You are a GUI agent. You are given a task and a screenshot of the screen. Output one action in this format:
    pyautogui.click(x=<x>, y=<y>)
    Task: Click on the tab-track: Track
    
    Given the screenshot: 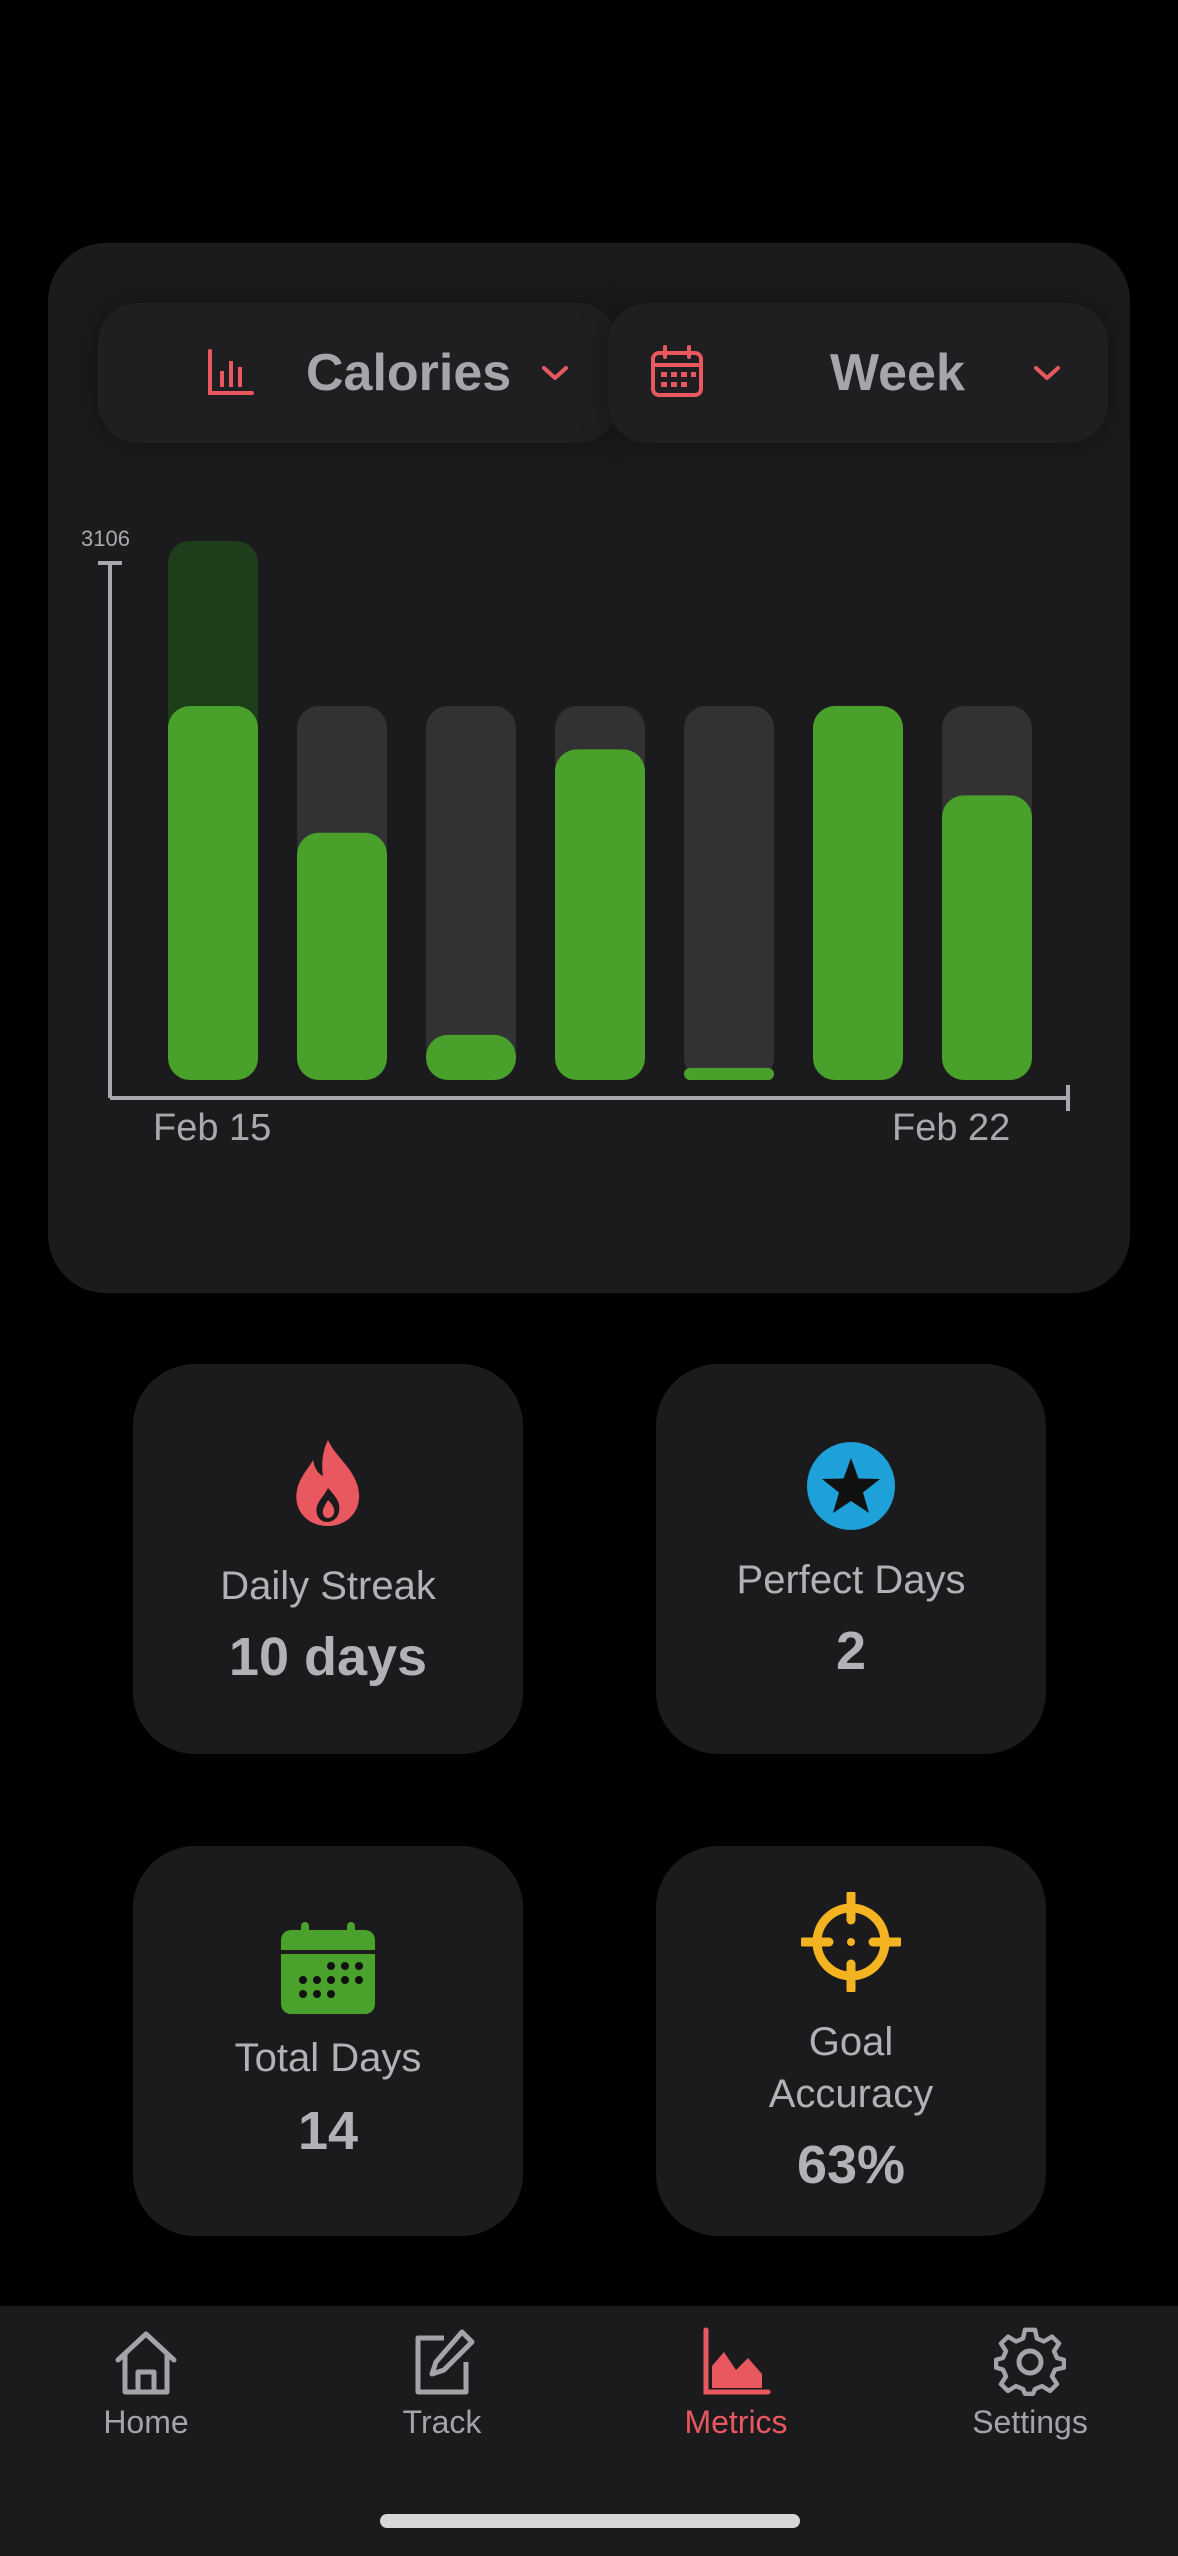 What is the action you would take?
    pyautogui.click(x=442, y=2383)
    